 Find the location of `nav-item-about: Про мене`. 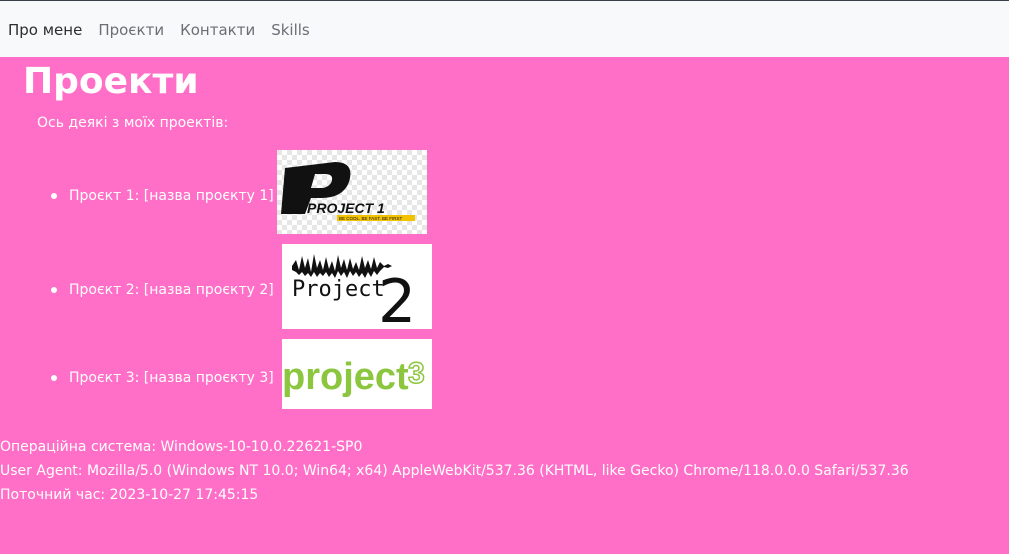

nav-item-about: Про мене is located at coordinates (45, 30).